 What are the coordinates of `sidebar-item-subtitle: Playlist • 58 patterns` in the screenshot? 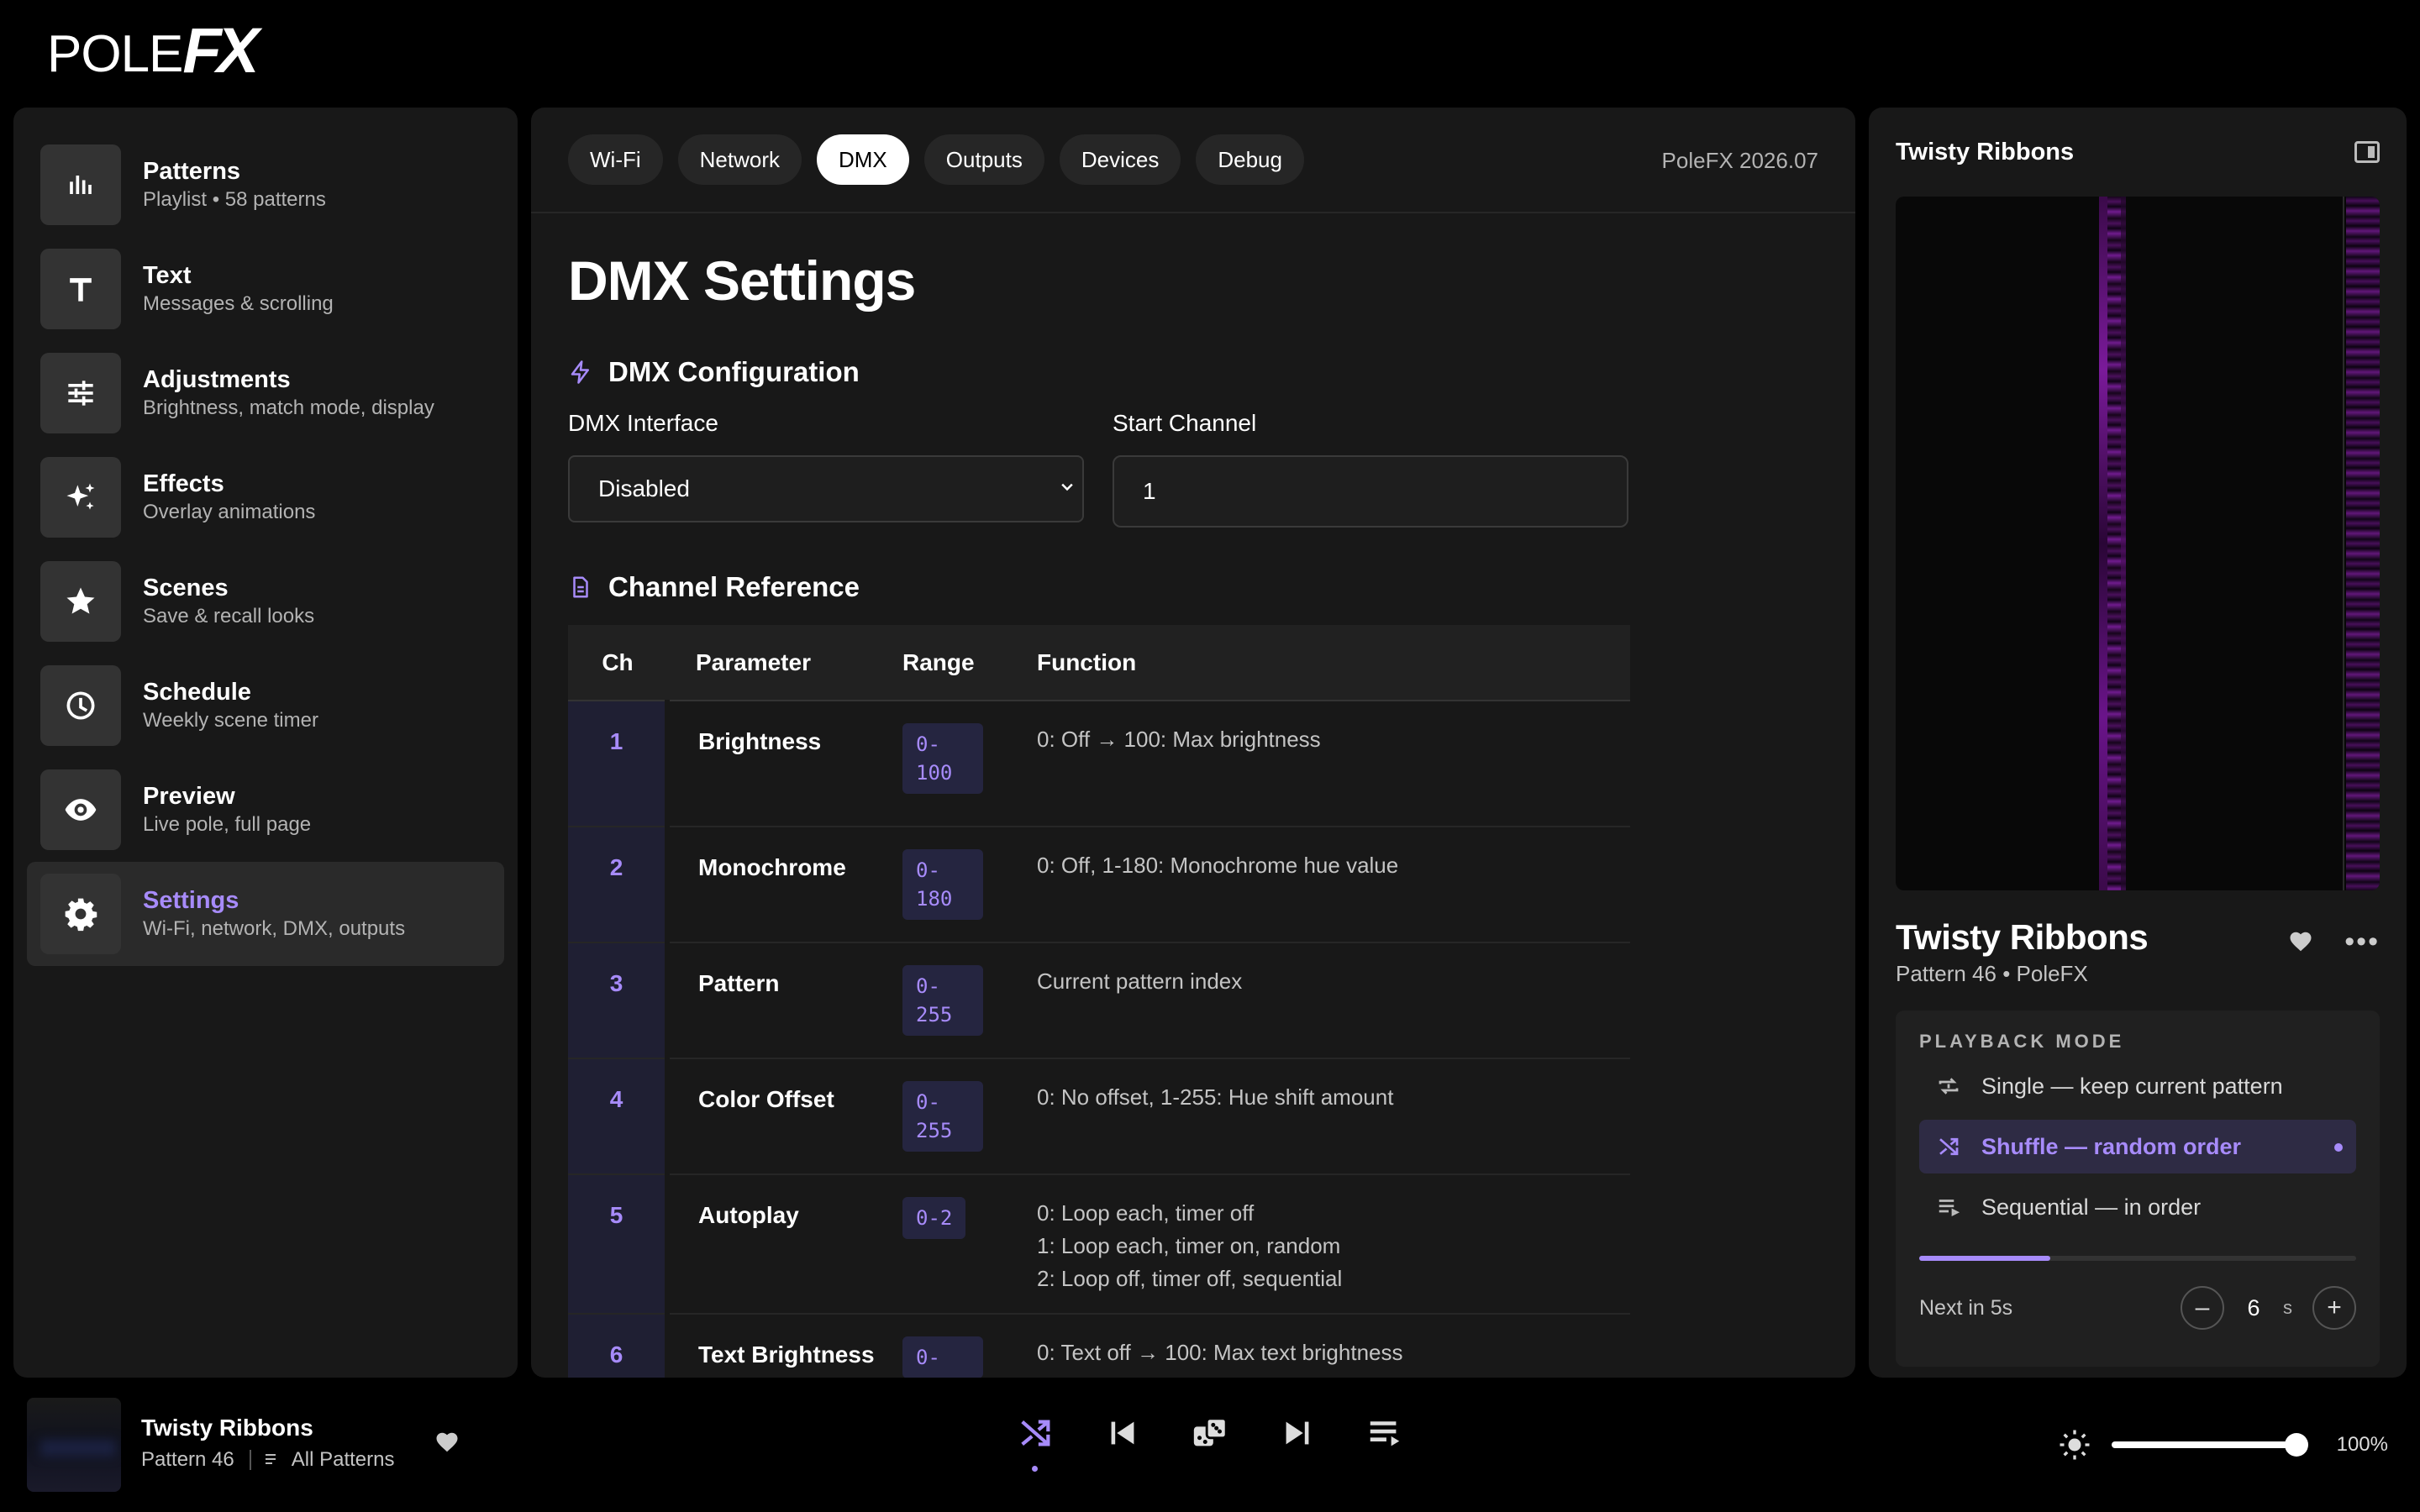 It's located at (234, 199).